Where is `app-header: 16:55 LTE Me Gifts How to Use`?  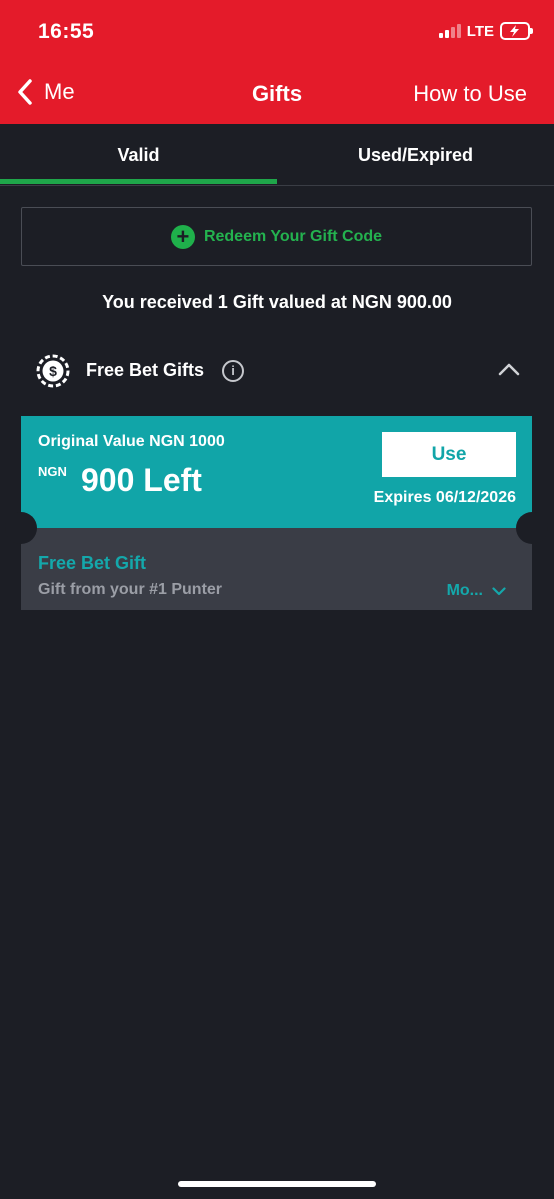
app-header: 16:55 LTE Me Gifts How to Use is located at coordinates (277, 62).